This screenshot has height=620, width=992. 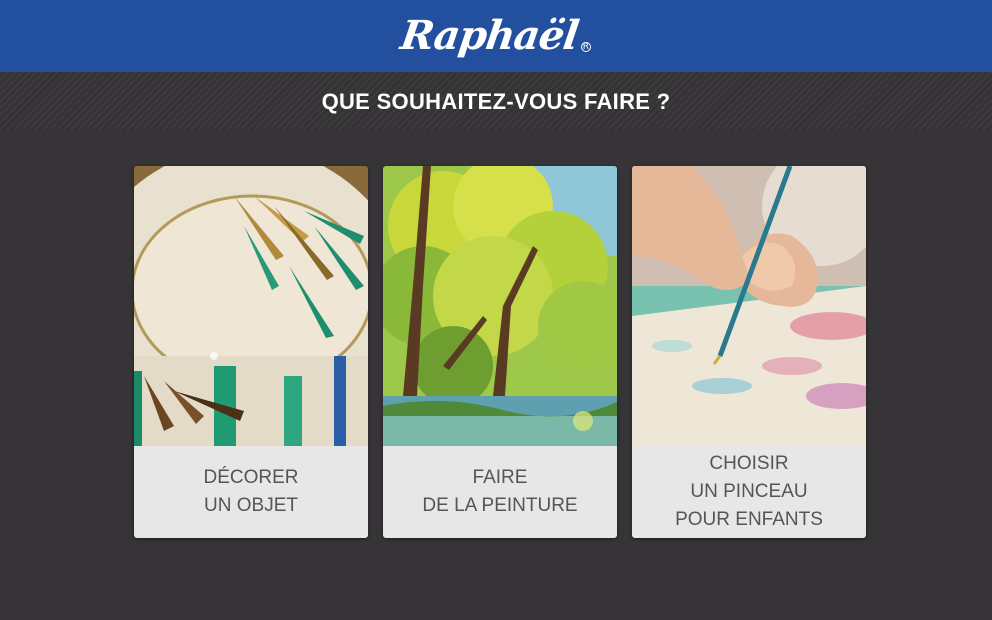 What do you see at coordinates (749, 463) in the screenshot?
I see `card-label-line: CHOISIR` at bounding box center [749, 463].